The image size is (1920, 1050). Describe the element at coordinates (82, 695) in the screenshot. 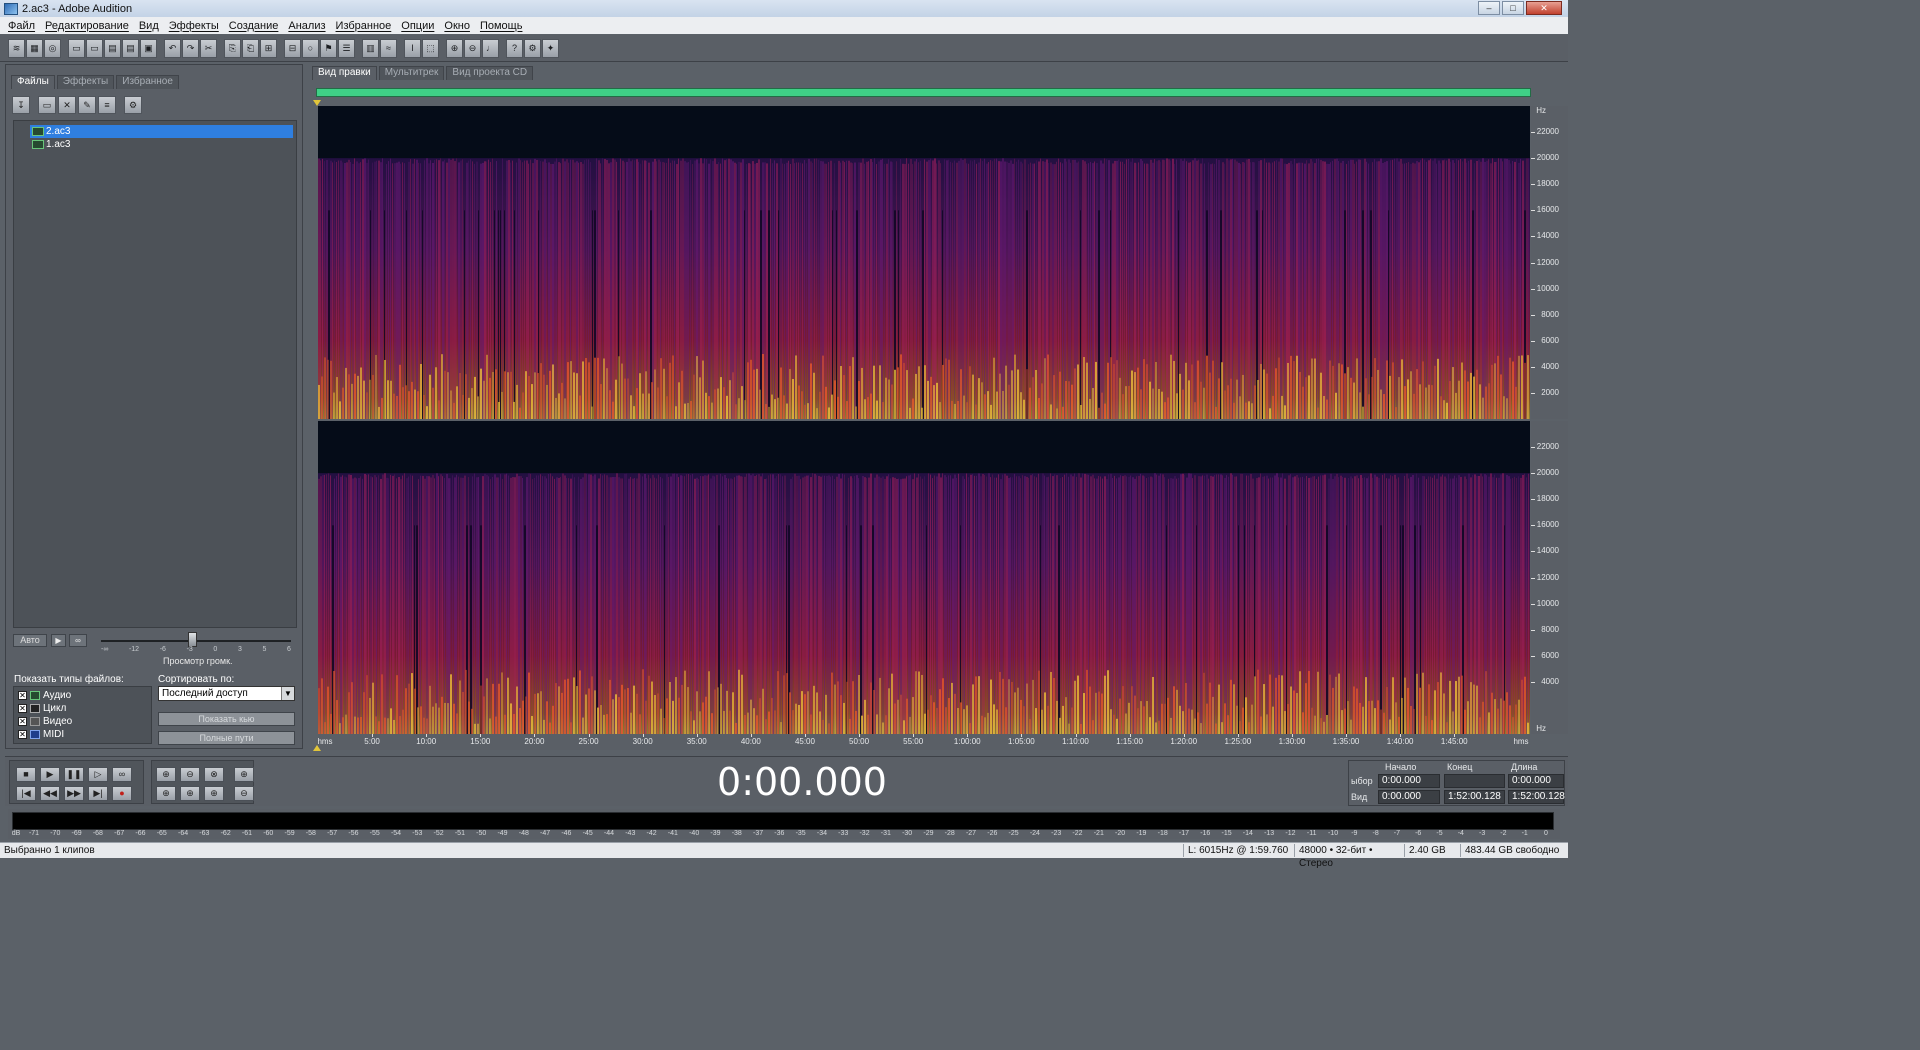

I see `file-type-audio: ✕ Аудио` at that location.